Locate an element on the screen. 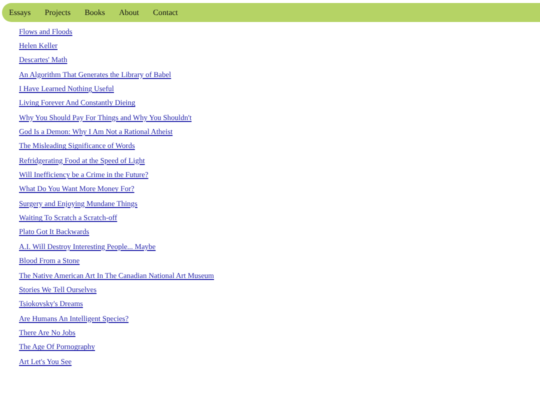 The height and width of the screenshot is (405, 540). nav-link: Contact is located at coordinates (165, 12).